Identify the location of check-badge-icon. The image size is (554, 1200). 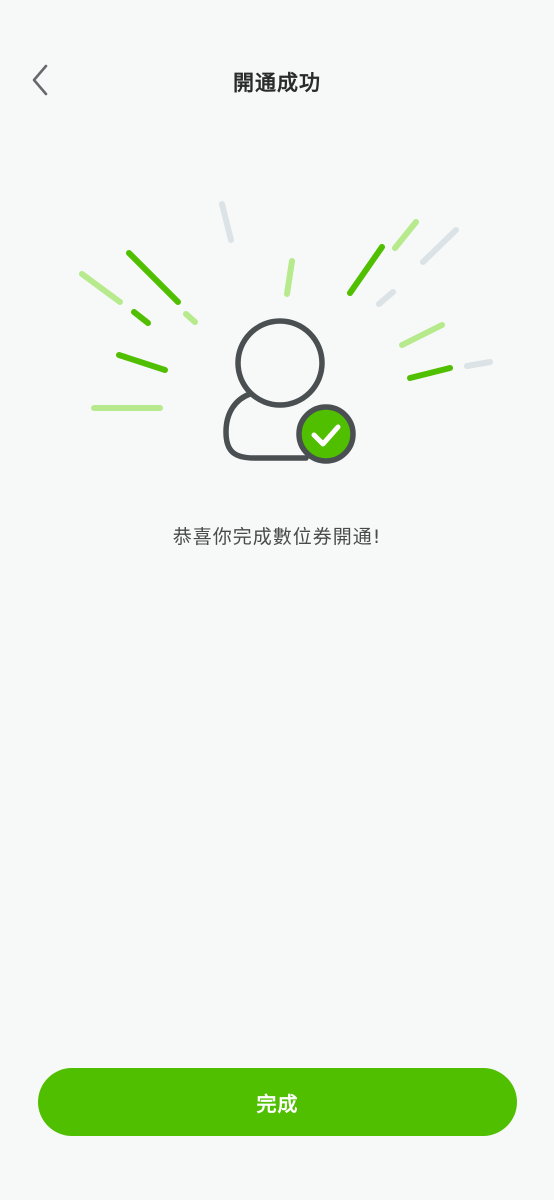
(326, 434).